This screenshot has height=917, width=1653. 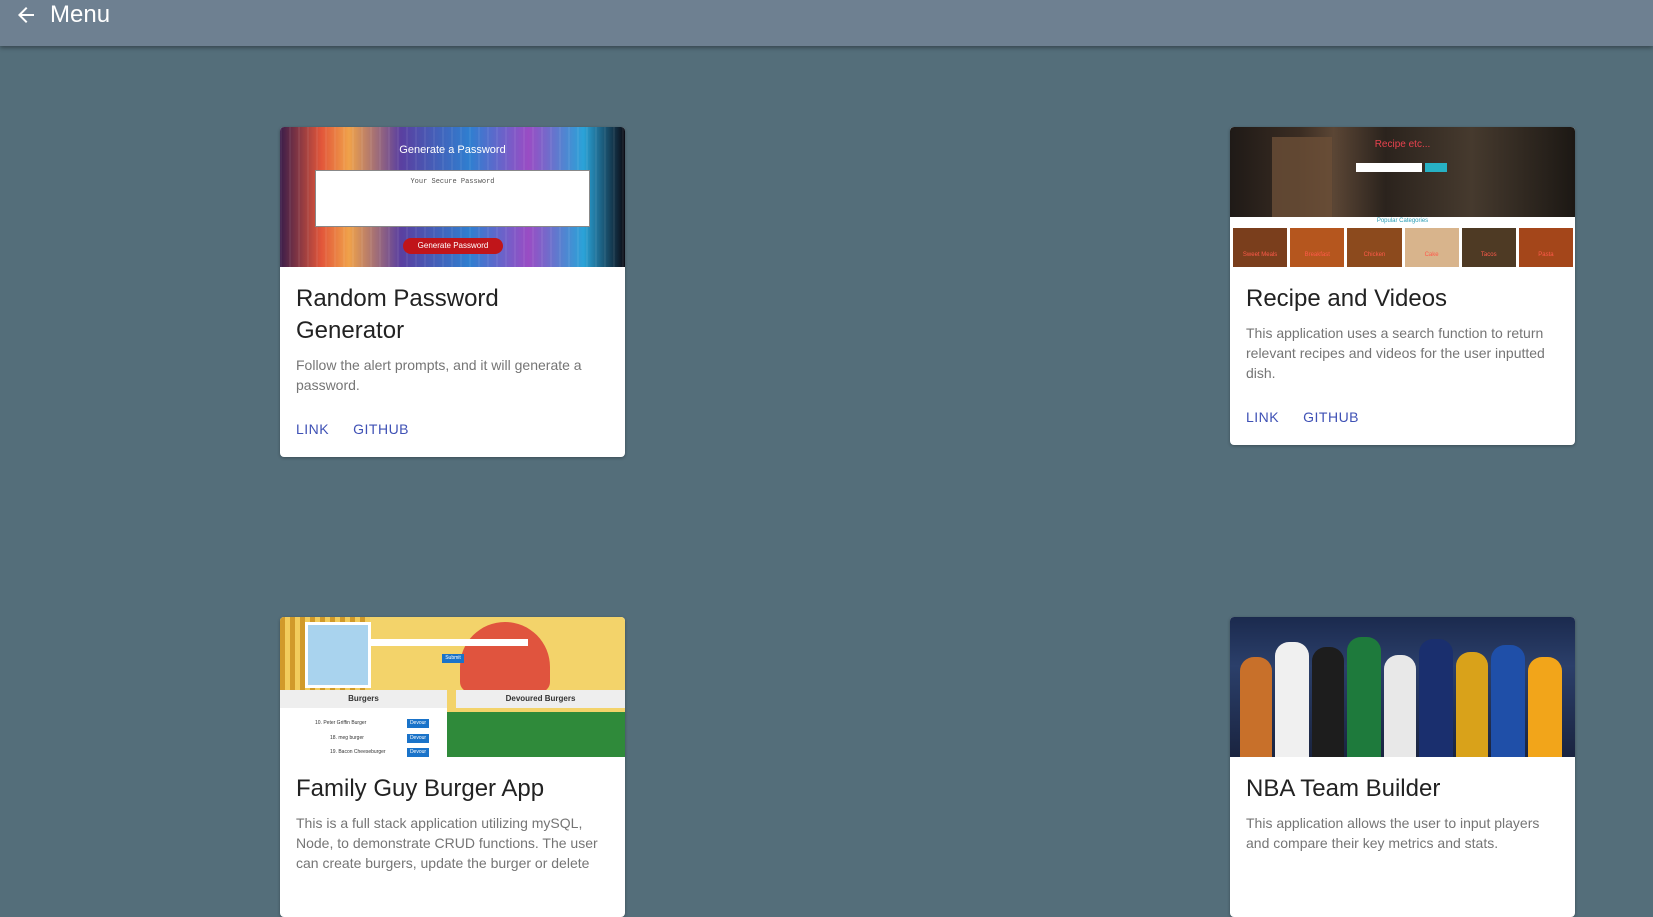 I want to click on card-title: NBA Team Builder, so click(x=1343, y=788).